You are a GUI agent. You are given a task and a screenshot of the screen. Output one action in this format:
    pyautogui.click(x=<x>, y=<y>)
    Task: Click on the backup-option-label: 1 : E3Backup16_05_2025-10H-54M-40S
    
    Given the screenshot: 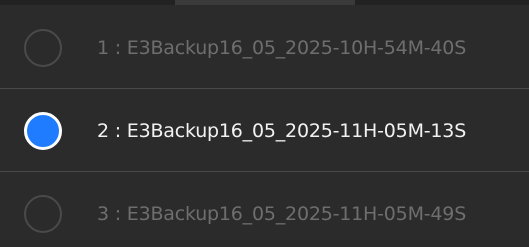 What is the action you would take?
    pyautogui.click(x=282, y=48)
    